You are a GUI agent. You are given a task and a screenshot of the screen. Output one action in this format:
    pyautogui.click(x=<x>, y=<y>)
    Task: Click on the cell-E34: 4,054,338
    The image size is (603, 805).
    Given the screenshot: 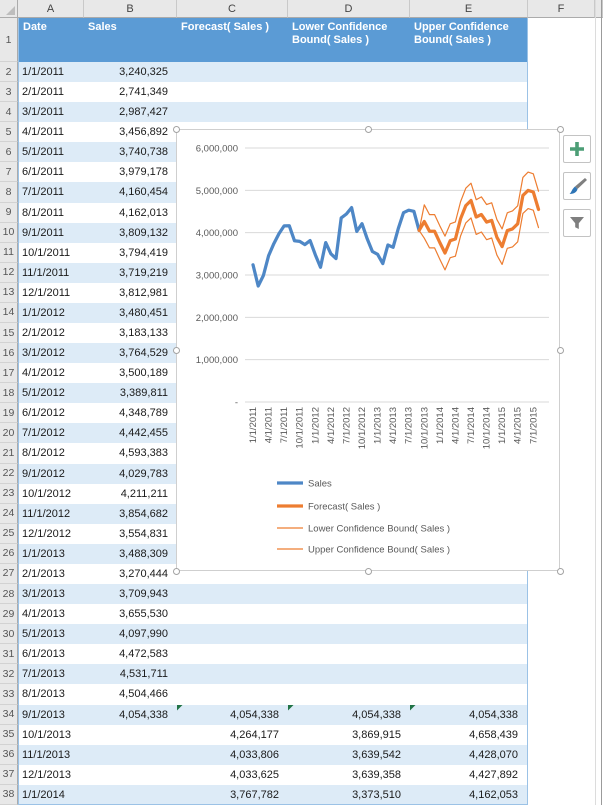 What is the action you would take?
    pyautogui.click(x=469, y=714)
    